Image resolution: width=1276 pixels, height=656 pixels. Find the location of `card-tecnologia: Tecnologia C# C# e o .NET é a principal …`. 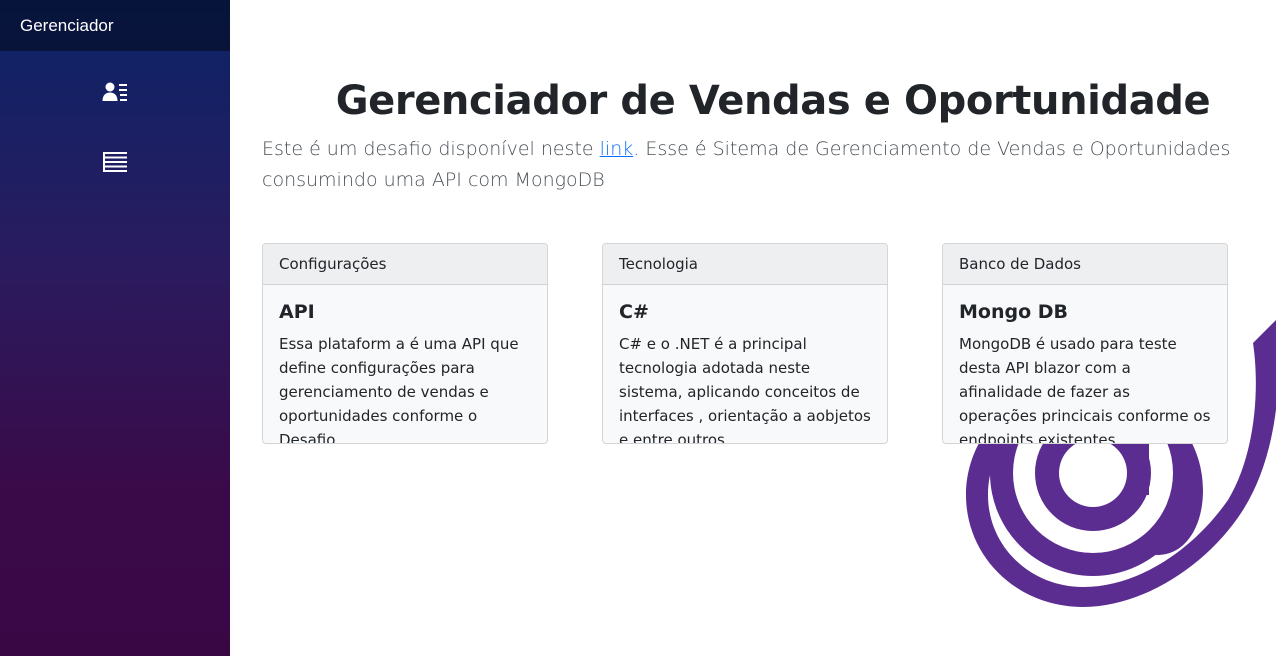

card-tecnologia: Tecnologia C# C# e o .NET é a principal … is located at coordinates (745, 343).